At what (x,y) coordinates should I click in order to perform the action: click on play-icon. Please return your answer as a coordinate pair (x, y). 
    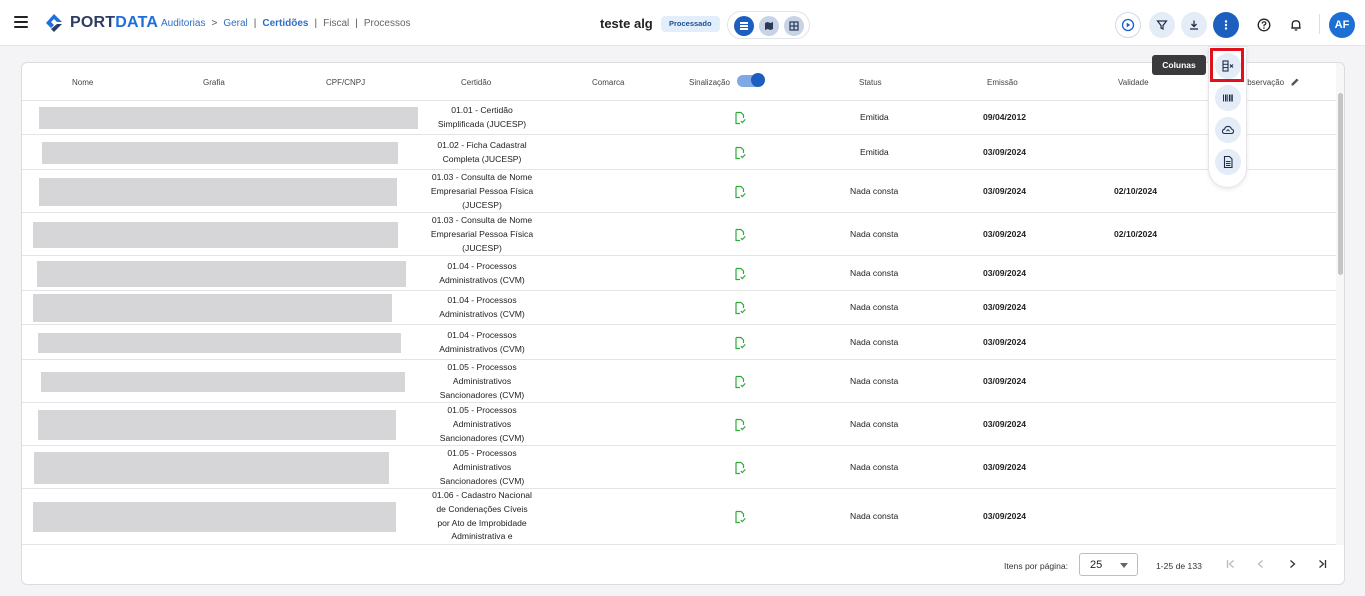
    Looking at the image, I should click on (1128, 25).